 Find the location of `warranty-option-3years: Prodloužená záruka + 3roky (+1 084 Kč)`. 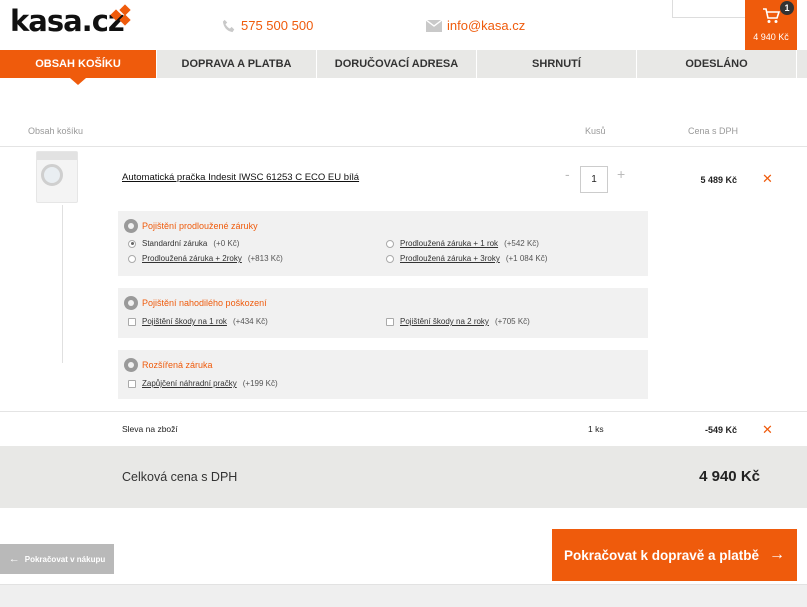

warranty-option-3years: Prodloužená záruka + 3roky (+1 084 Kč) is located at coordinates (466, 258).